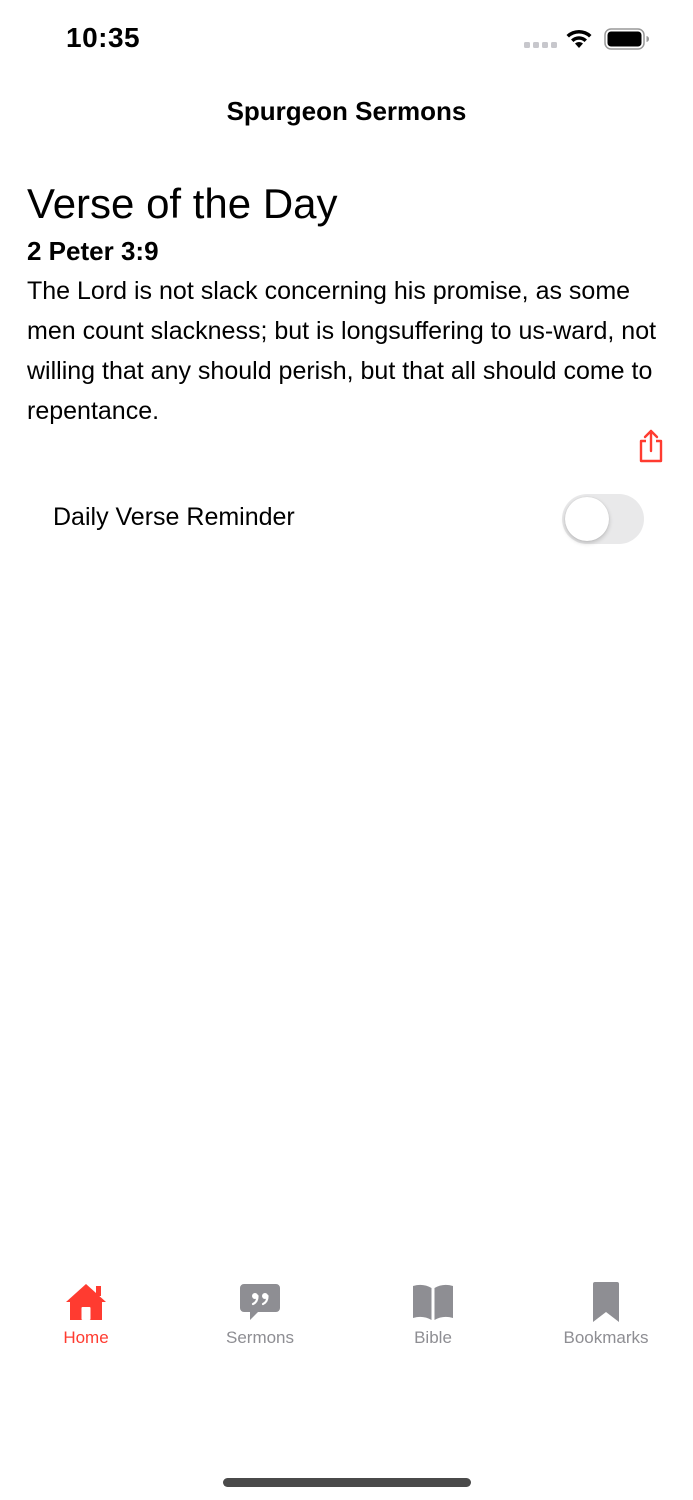  Describe the element at coordinates (606, 1337) in the screenshot. I see `tab-label-bookmarks: Bookmarks` at that location.